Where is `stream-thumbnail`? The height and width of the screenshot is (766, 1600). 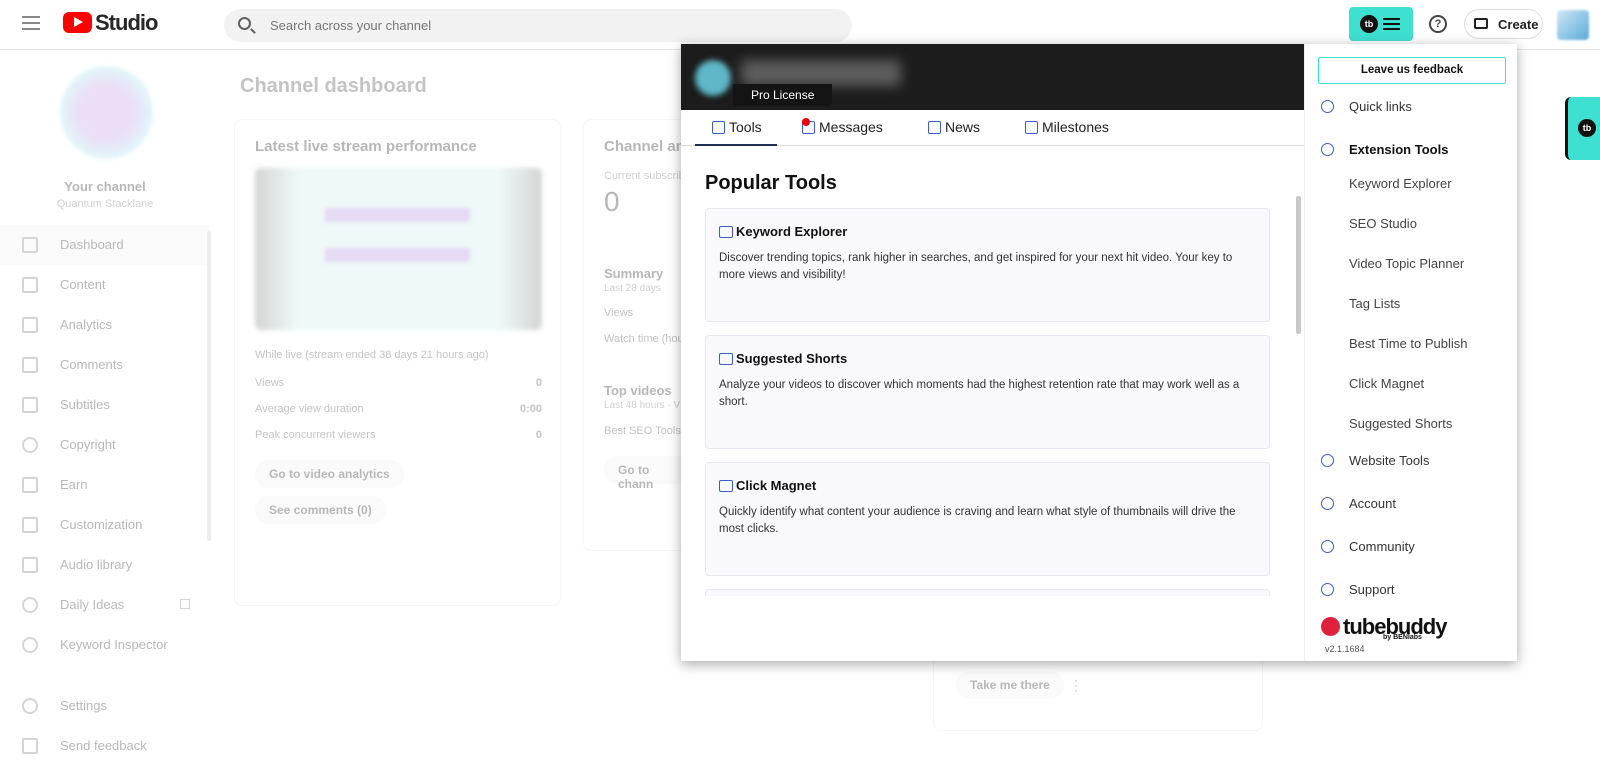 stream-thumbnail is located at coordinates (398, 249).